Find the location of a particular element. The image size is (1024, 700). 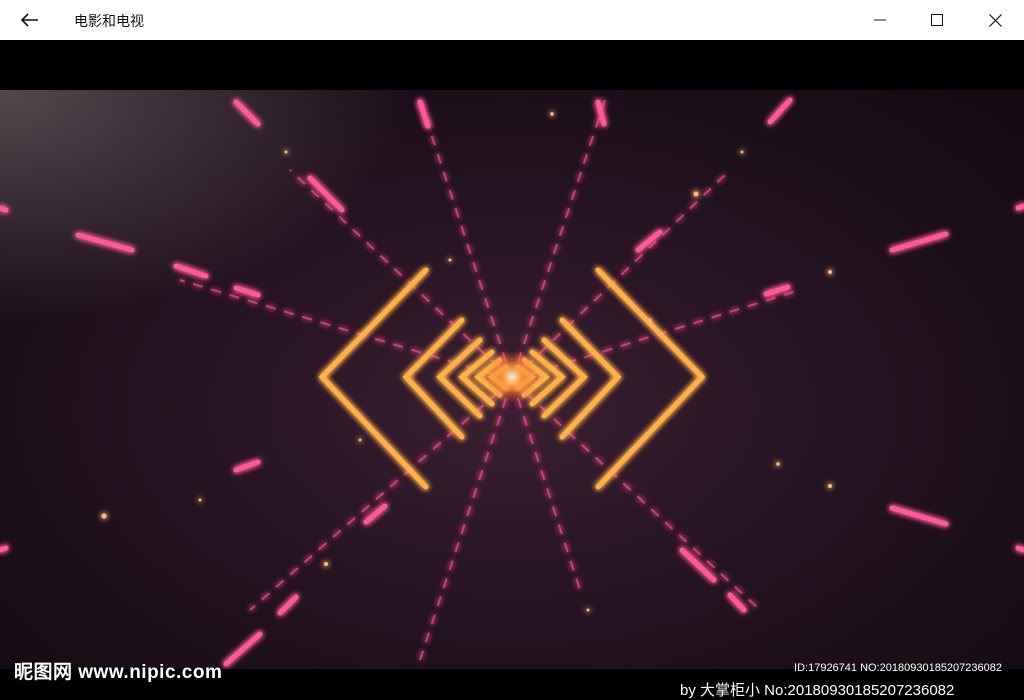

arrow-left-icon is located at coordinates (29, 20).